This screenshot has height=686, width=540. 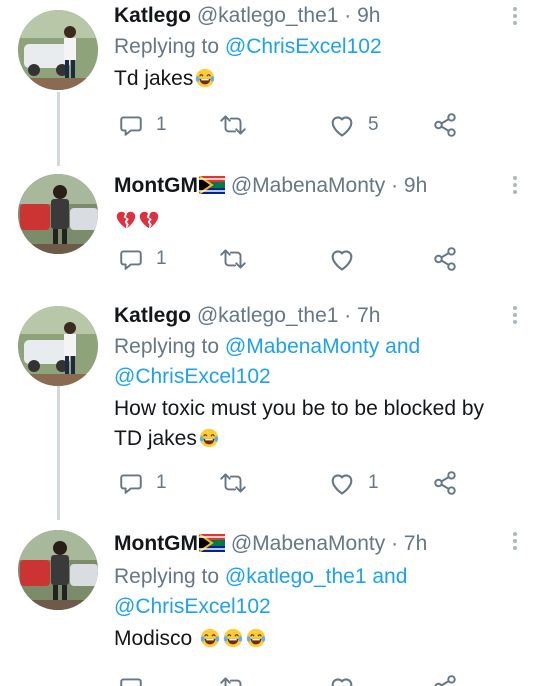 I want to click on action-bar: 1, so click(x=294, y=259).